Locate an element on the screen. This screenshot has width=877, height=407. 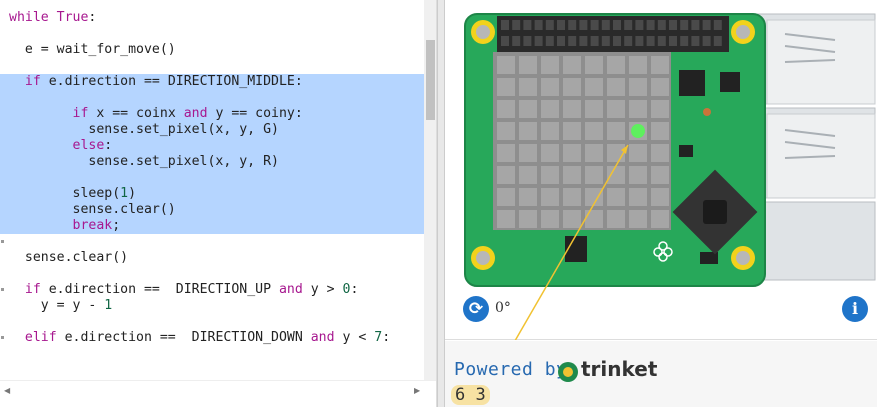
code-line: e = wait_for_move() is located at coordinates (213, 50).